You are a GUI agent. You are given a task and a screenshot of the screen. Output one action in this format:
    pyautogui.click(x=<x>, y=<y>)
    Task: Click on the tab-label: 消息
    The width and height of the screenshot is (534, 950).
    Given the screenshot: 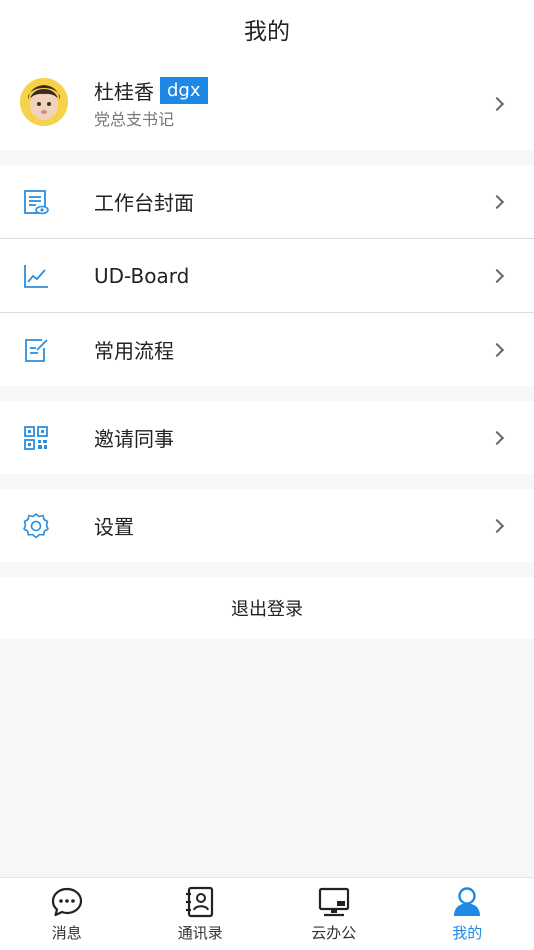 What is the action you would take?
    pyautogui.click(x=66, y=933)
    